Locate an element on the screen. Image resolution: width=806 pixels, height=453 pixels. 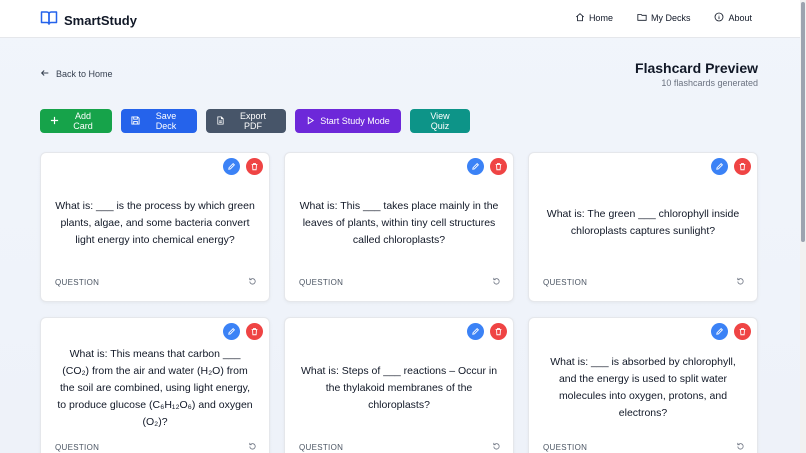
arrow-left-icon is located at coordinates (45, 74).